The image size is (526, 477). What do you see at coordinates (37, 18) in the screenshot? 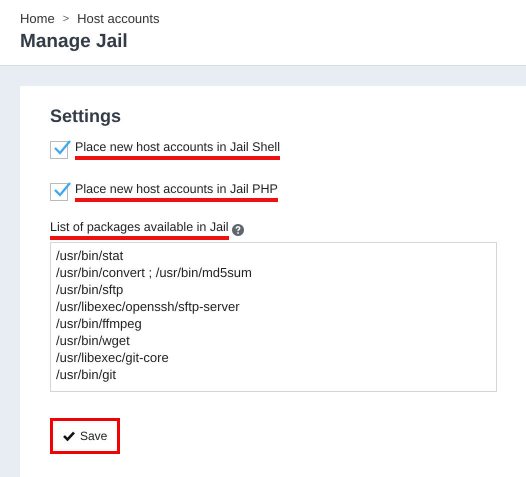
I see `breadcrumb-link: Home` at bounding box center [37, 18].